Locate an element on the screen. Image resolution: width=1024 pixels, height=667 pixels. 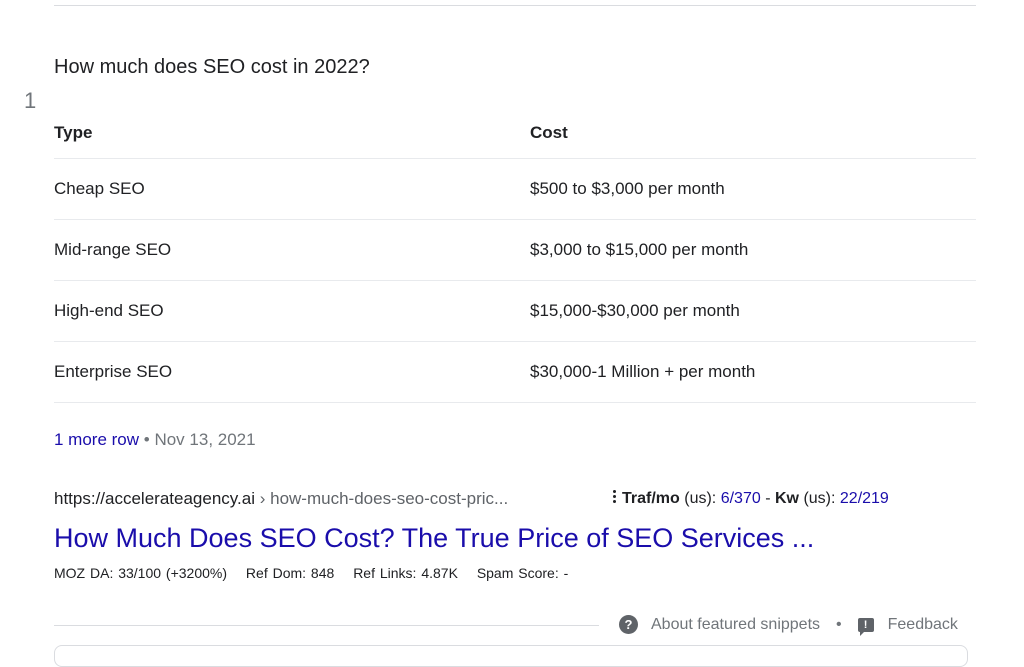
feedback-icon: ! is located at coordinates (865, 626).